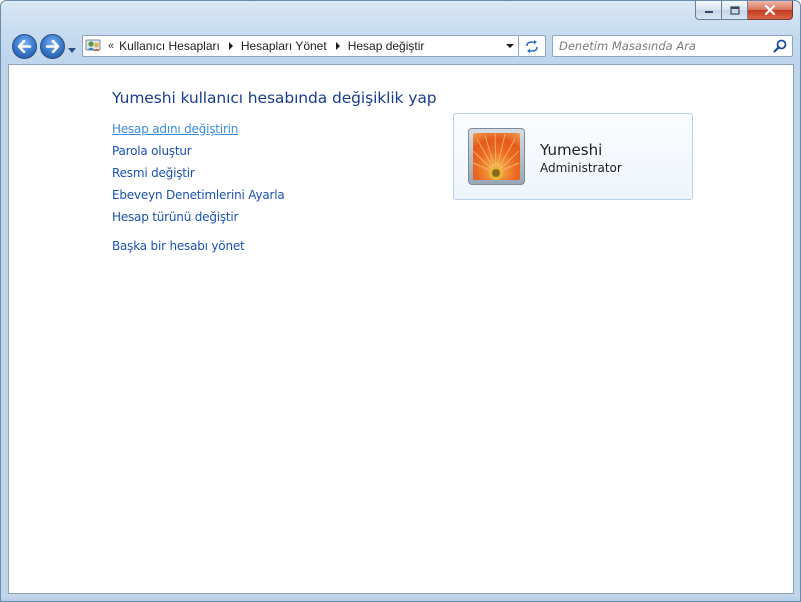  What do you see at coordinates (198, 195) in the screenshot?
I see `task-parental-controls: Ebeveyn Denetimlerini Ayarla` at bounding box center [198, 195].